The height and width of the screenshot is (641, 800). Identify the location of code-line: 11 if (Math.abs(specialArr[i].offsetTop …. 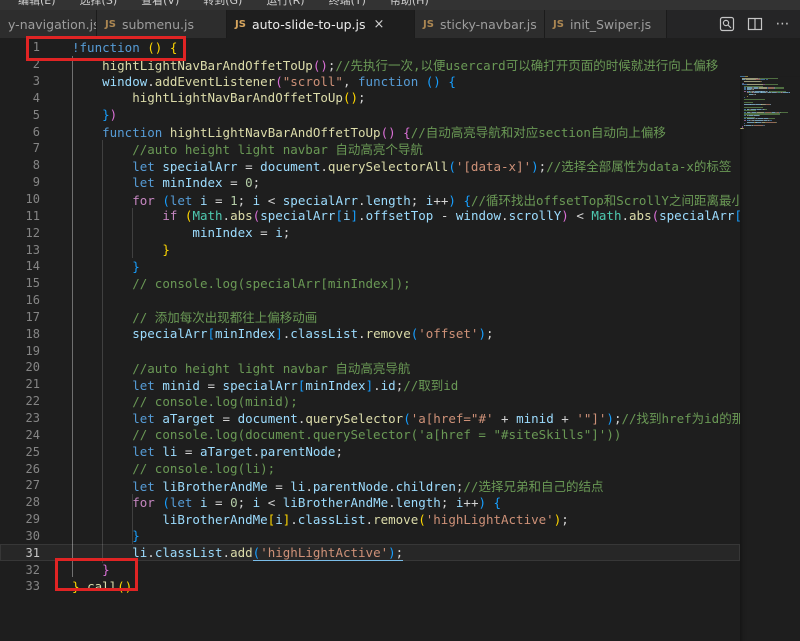
(370, 215).